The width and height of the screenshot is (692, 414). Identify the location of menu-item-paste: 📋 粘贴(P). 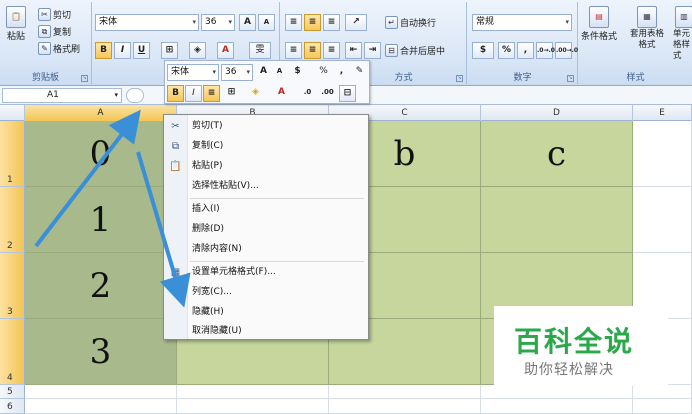
(266, 166).